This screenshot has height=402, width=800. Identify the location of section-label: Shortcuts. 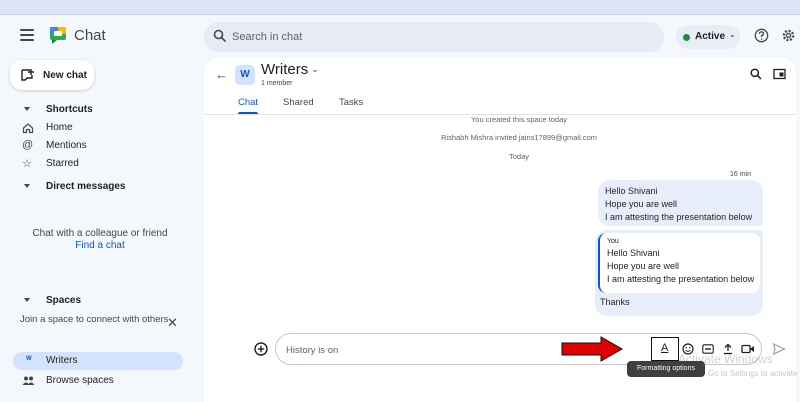
(69, 109).